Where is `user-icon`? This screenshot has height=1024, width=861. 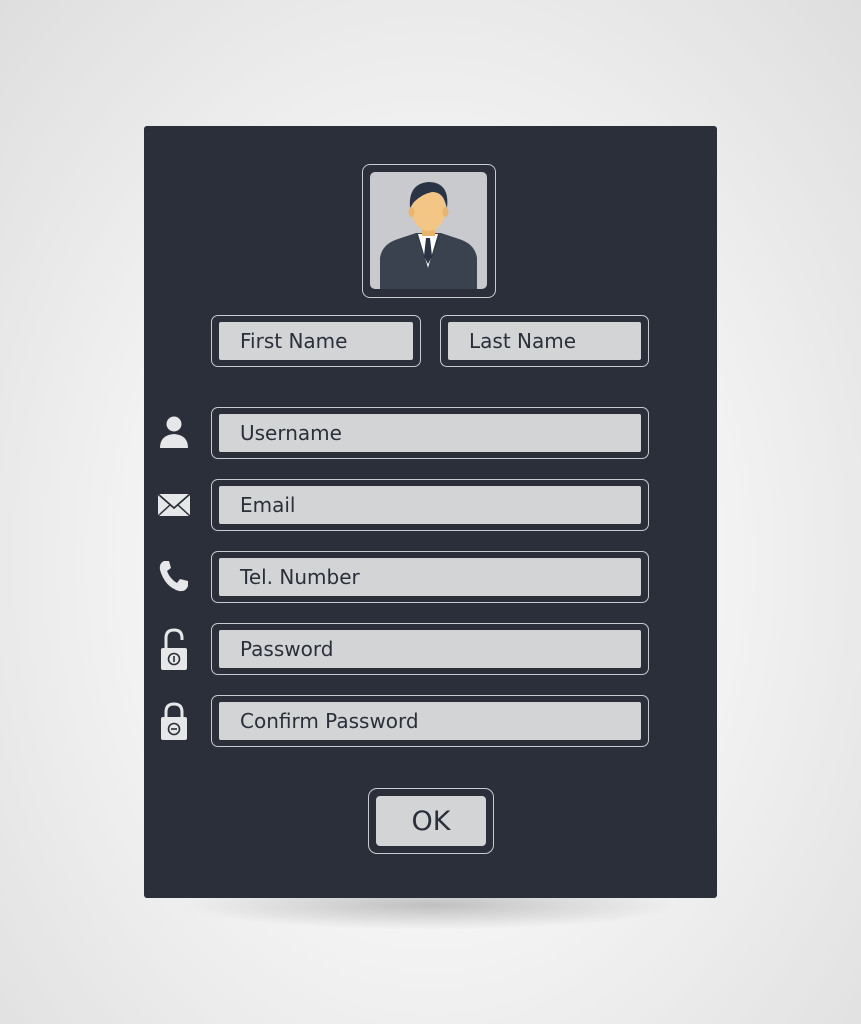 user-icon is located at coordinates (174, 432).